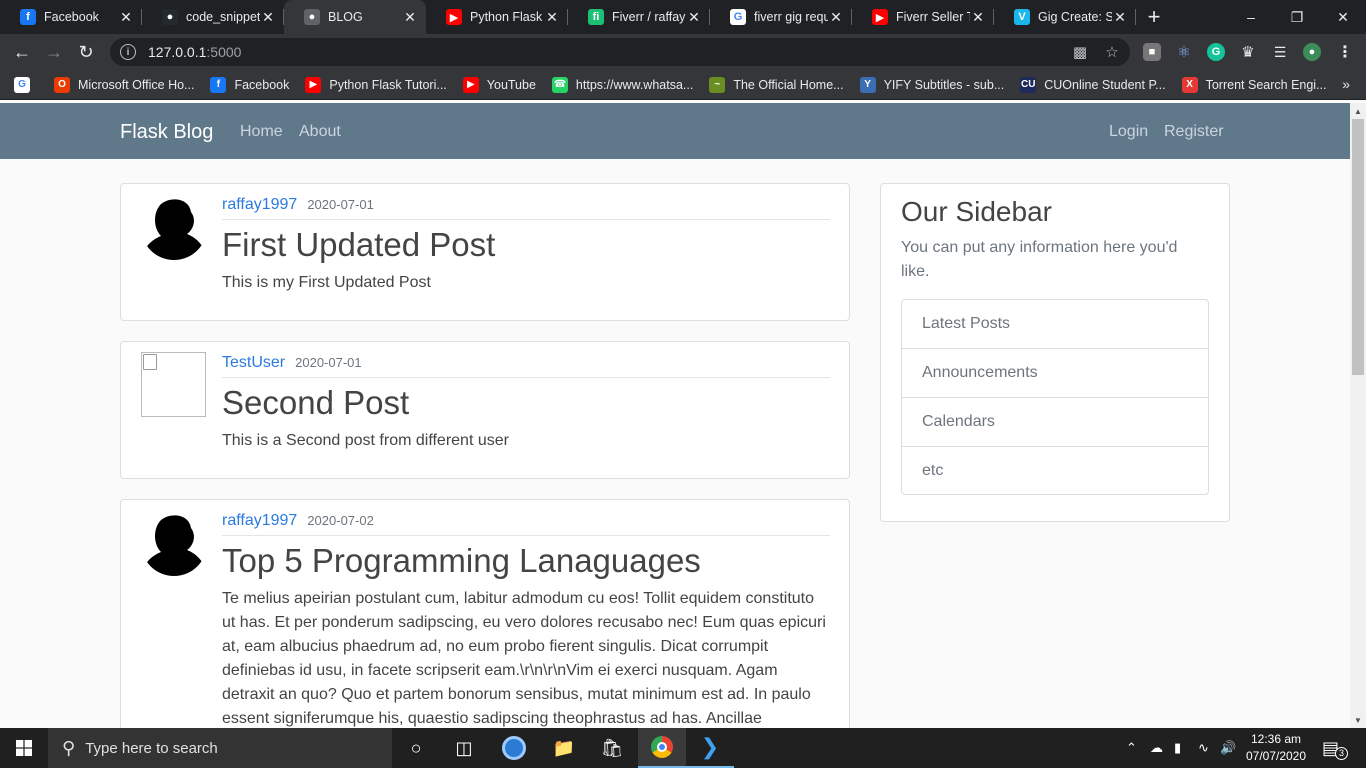 This screenshot has height=768, width=1366. I want to click on chrome-menu-icon: ⋮, so click(1345, 52).